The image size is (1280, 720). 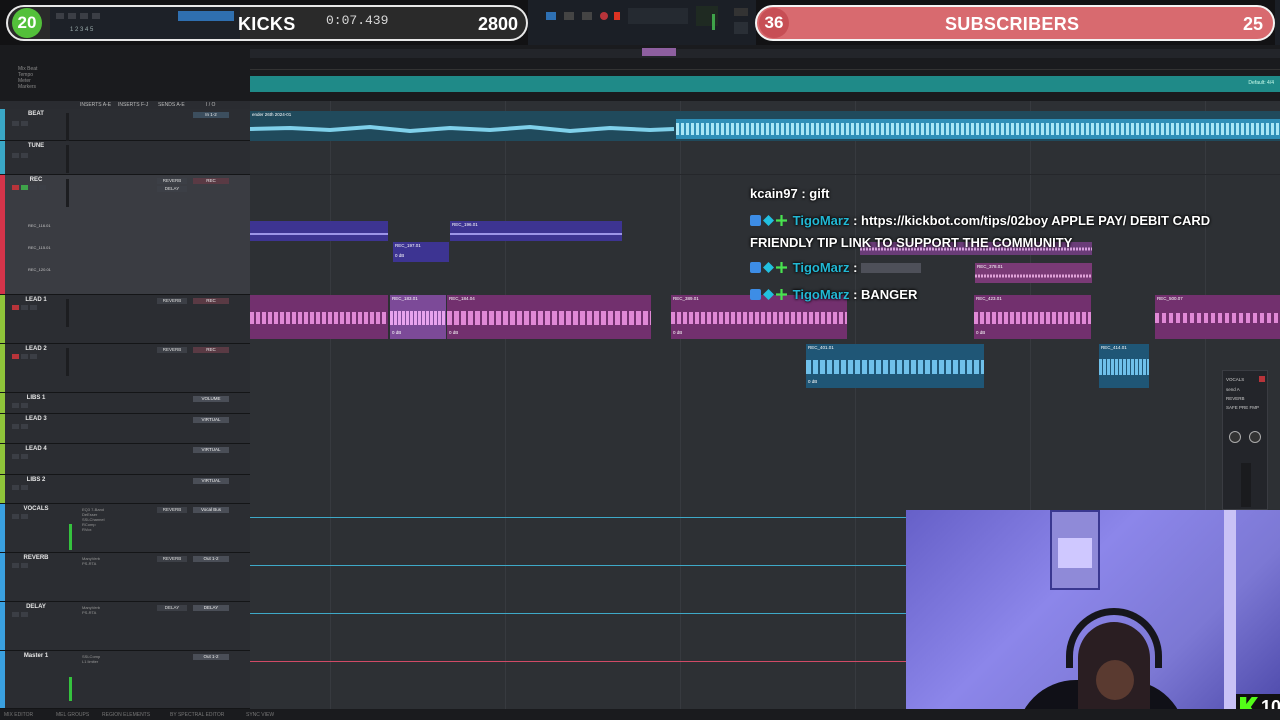 What do you see at coordinates (604, 16) in the screenshot?
I see `record-icon` at bounding box center [604, 16].